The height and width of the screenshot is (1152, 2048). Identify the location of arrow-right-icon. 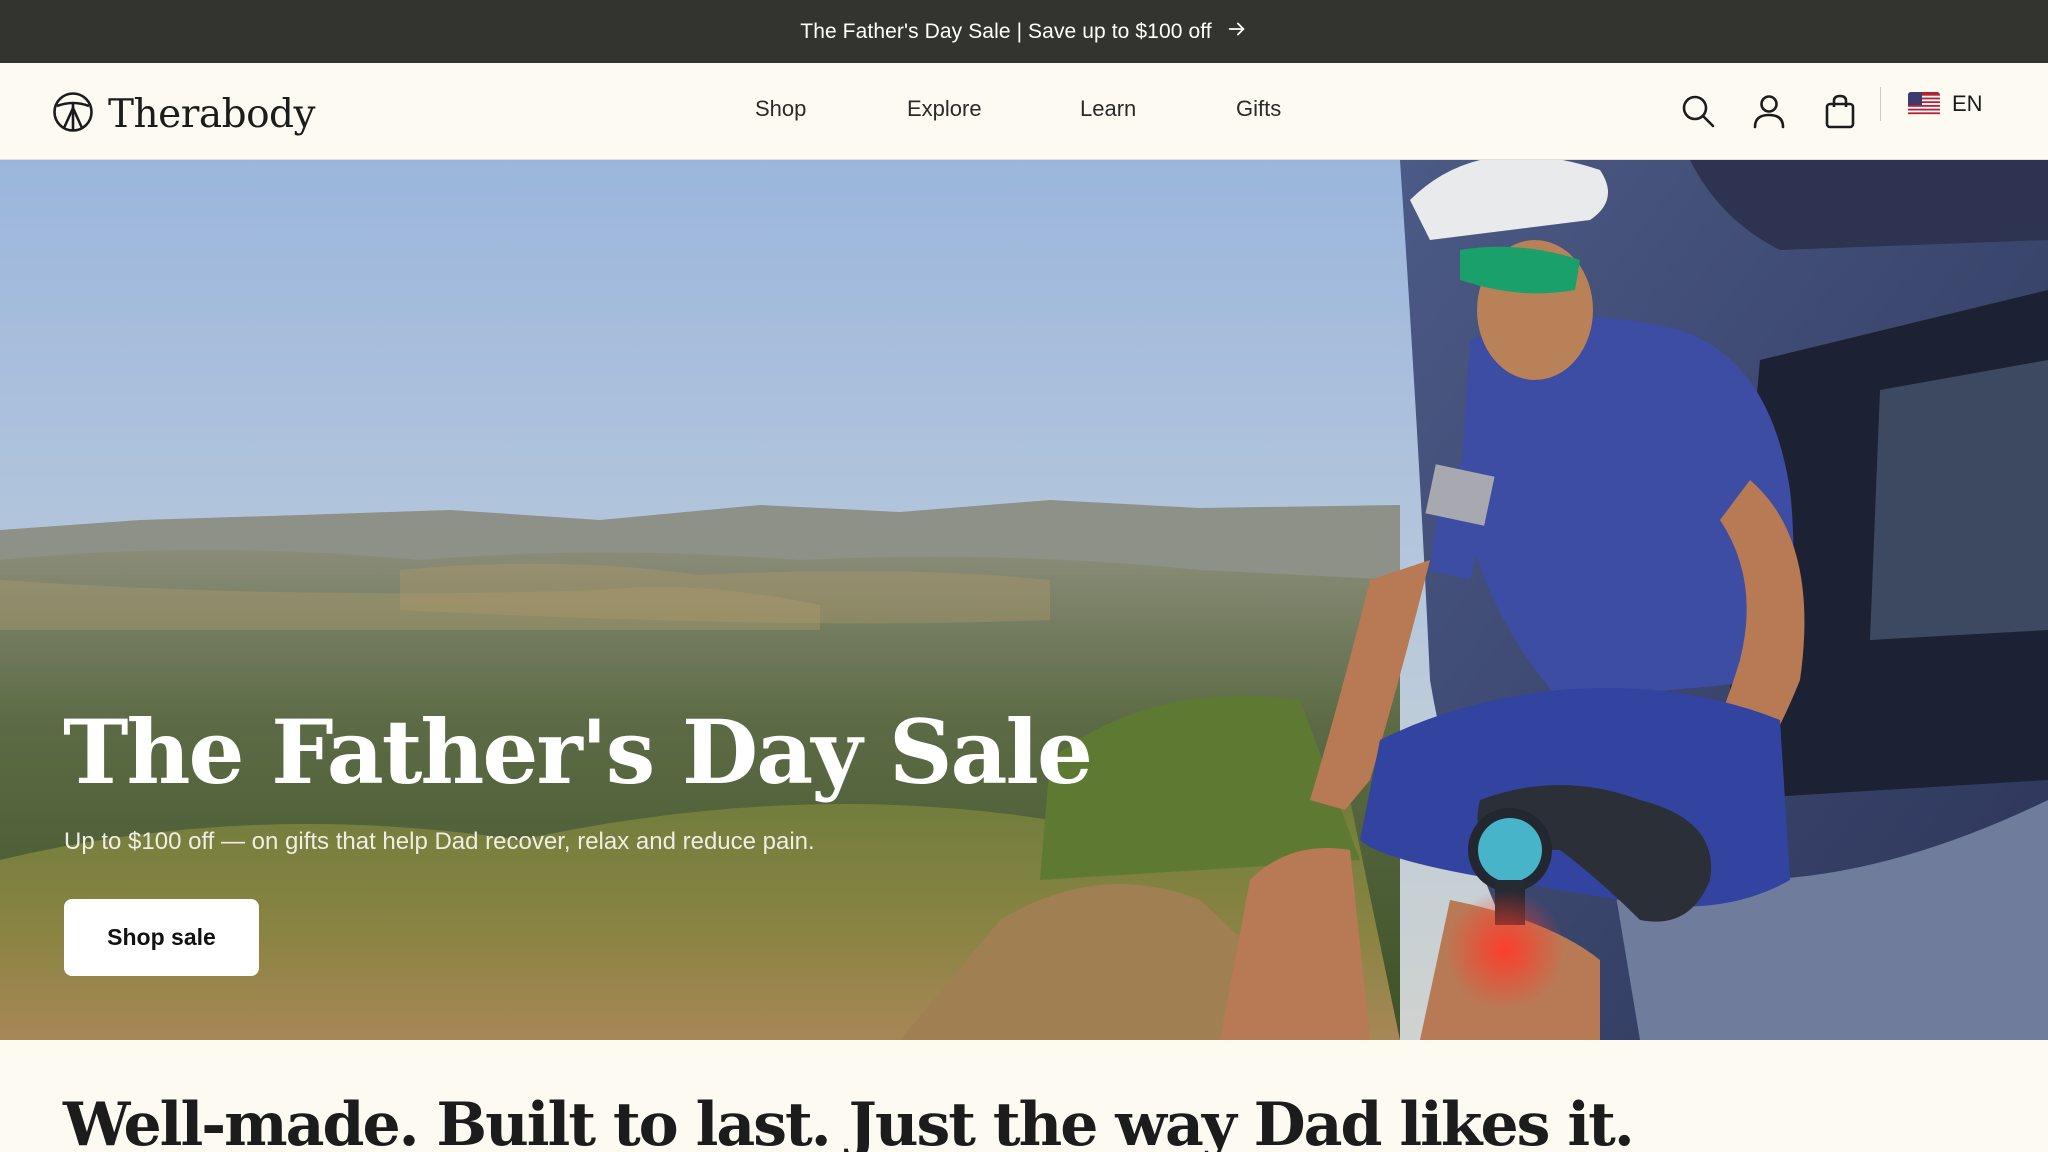
(1237, 32).